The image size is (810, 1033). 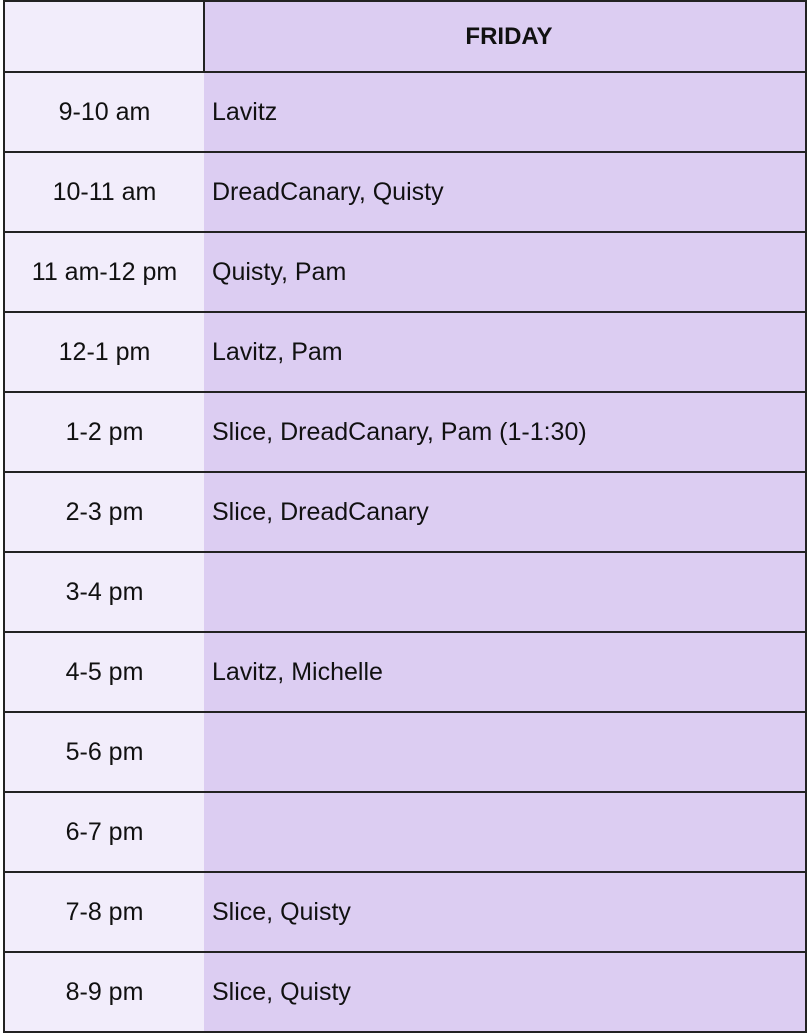 I want to click on time-slot: 6-7 pm, so click(x=103, y=832).